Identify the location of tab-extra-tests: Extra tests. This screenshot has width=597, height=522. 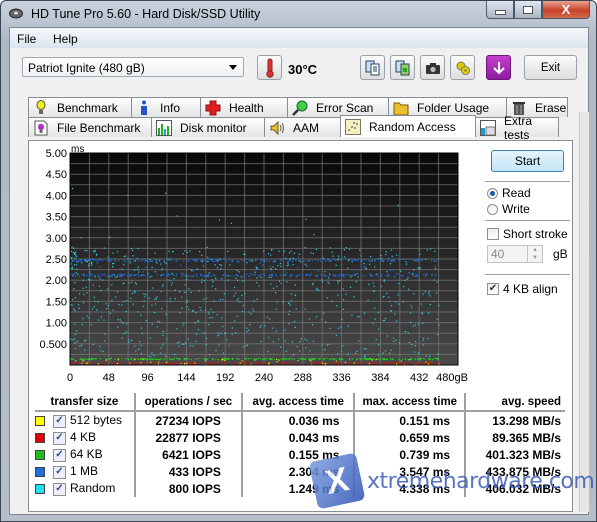
(517, 128).